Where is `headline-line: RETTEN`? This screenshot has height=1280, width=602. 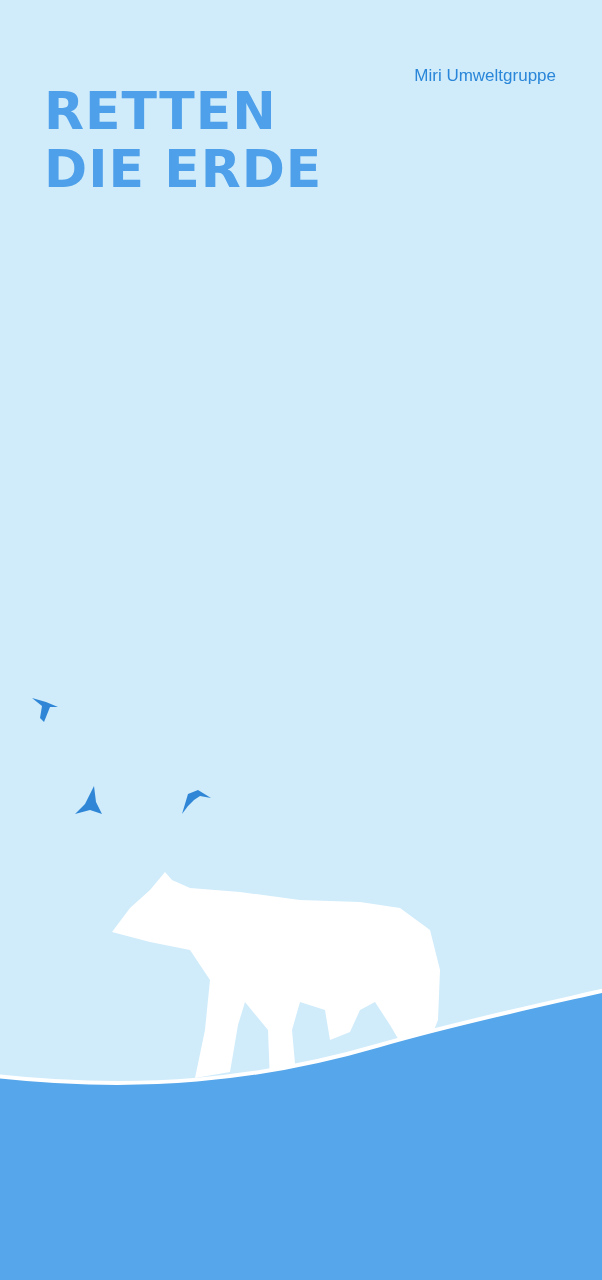
headline-line: RETTEN is located at coordinates (161, 111).